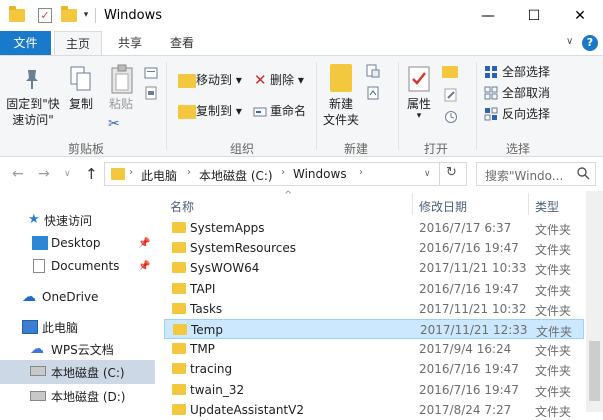  Describe the element at coordinates (182, 206) in the screenshot. I see `column-name: 名称` at that location.